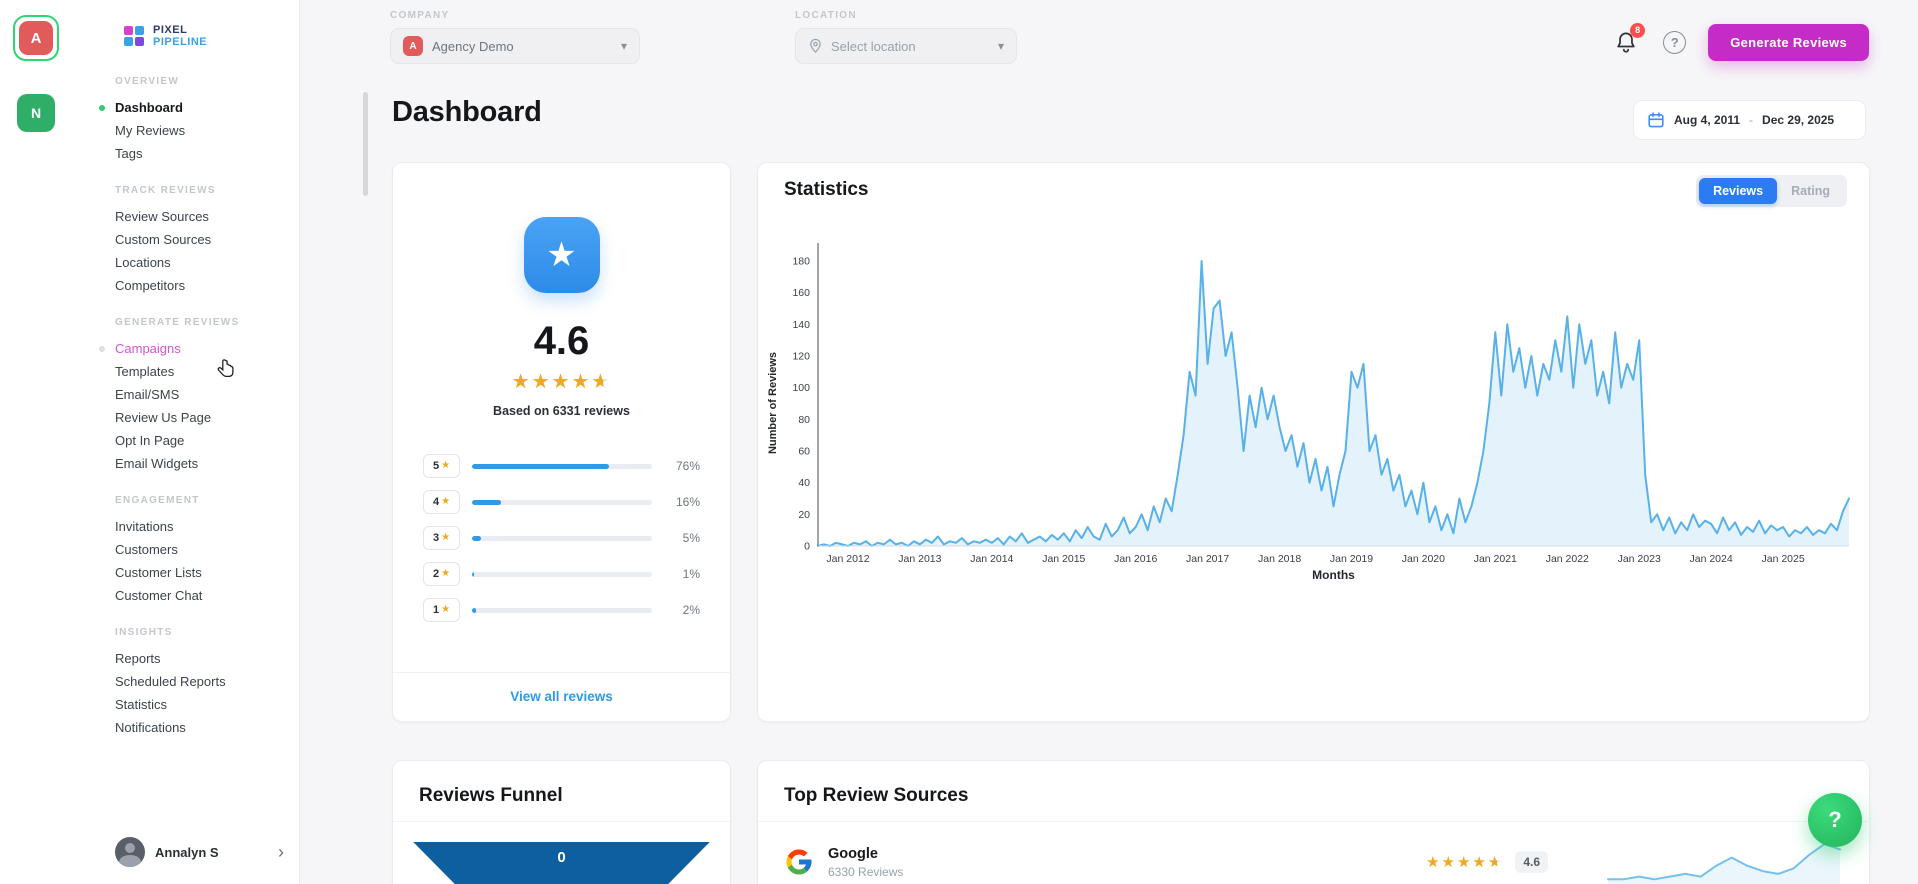 The image size is (1918, 884). I want to click on location-pin-icon, so click(815, 46).